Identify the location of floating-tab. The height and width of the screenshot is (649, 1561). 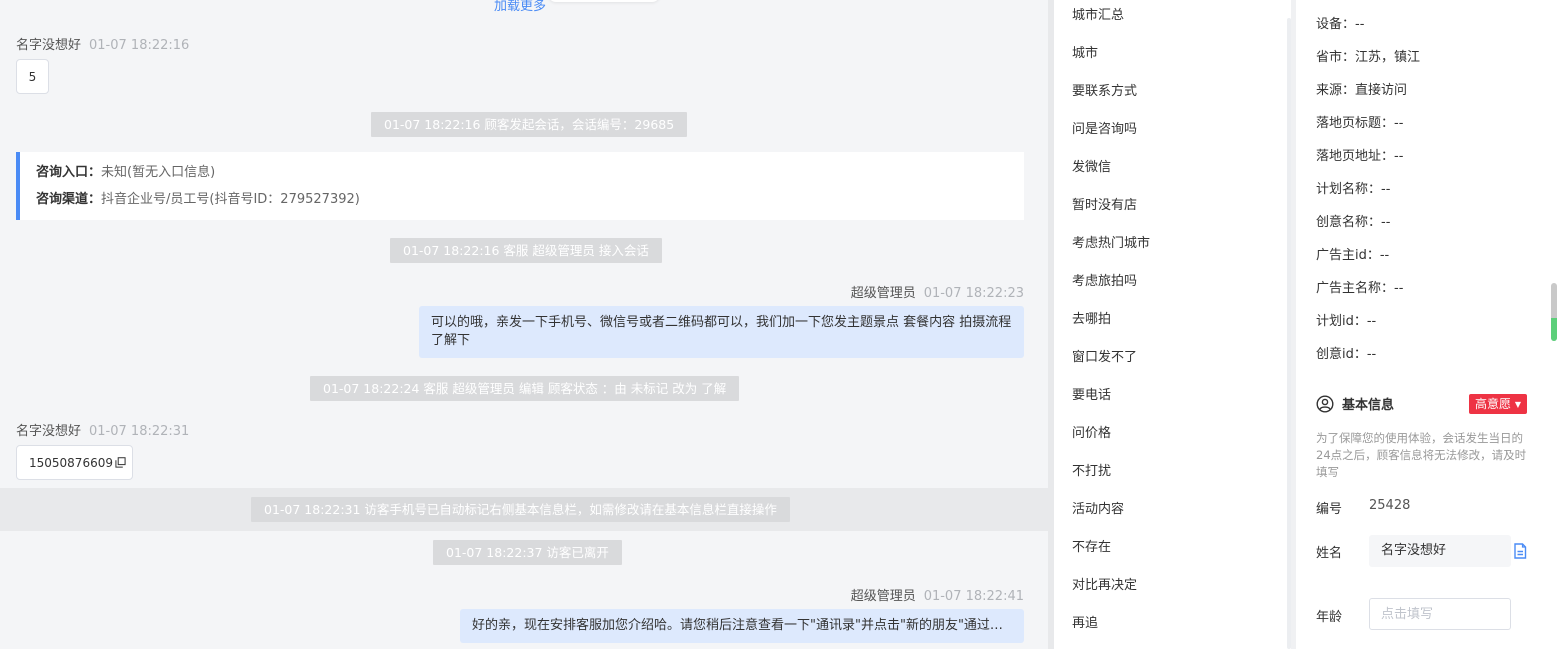
(604, 1).